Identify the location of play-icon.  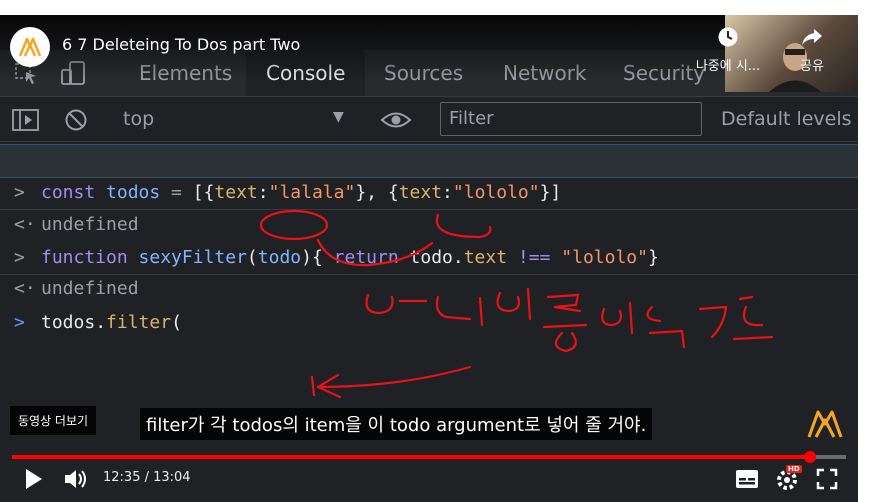
(33, 479).